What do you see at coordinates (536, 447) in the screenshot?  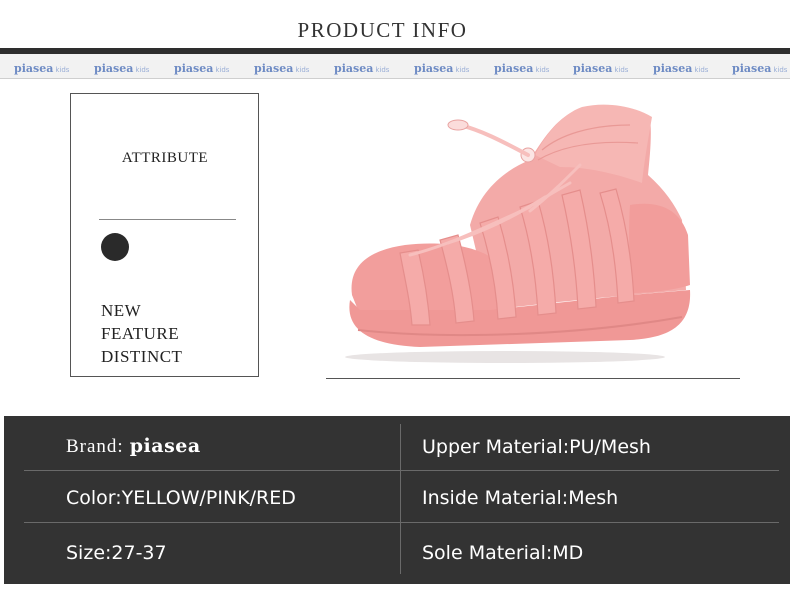 I see `upper-material-cell: Upper Material:PU/Mesh` at bounding box center [536, 447].